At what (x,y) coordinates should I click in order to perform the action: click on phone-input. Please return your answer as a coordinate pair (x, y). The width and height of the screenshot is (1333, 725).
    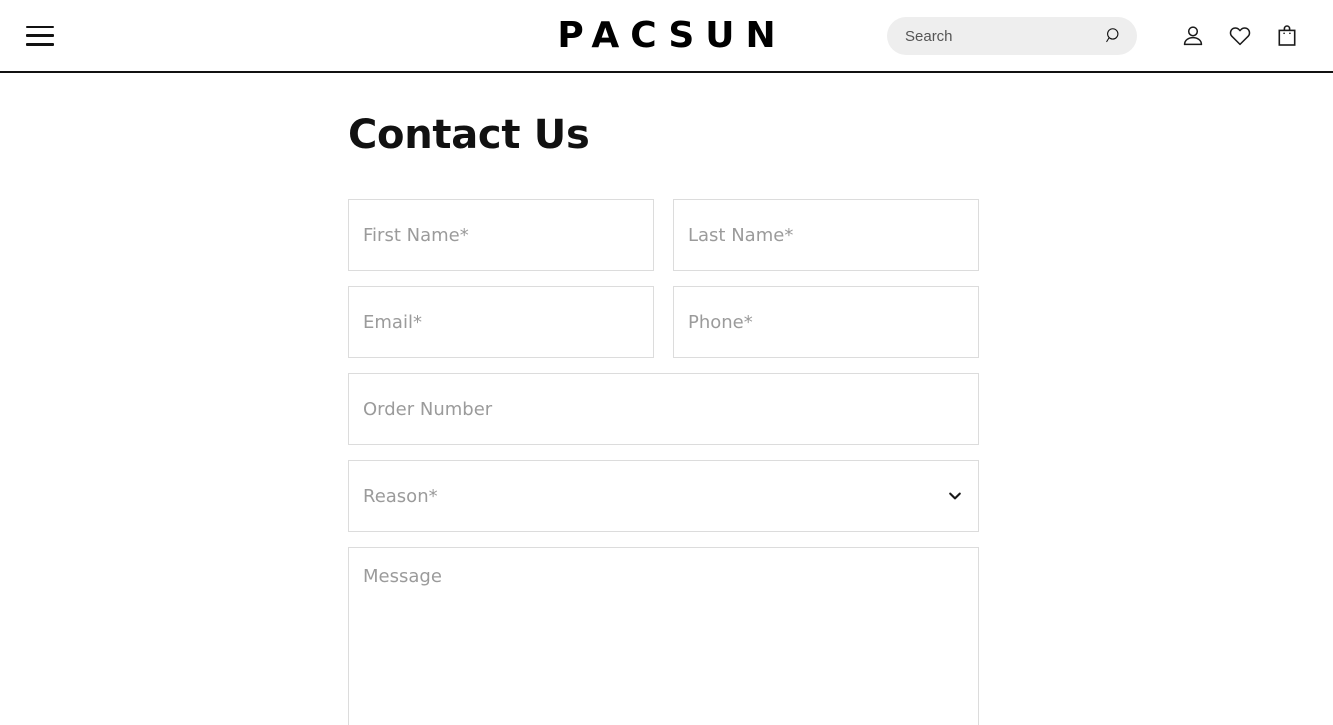
    Looking at the image, I should click on (826, 322).